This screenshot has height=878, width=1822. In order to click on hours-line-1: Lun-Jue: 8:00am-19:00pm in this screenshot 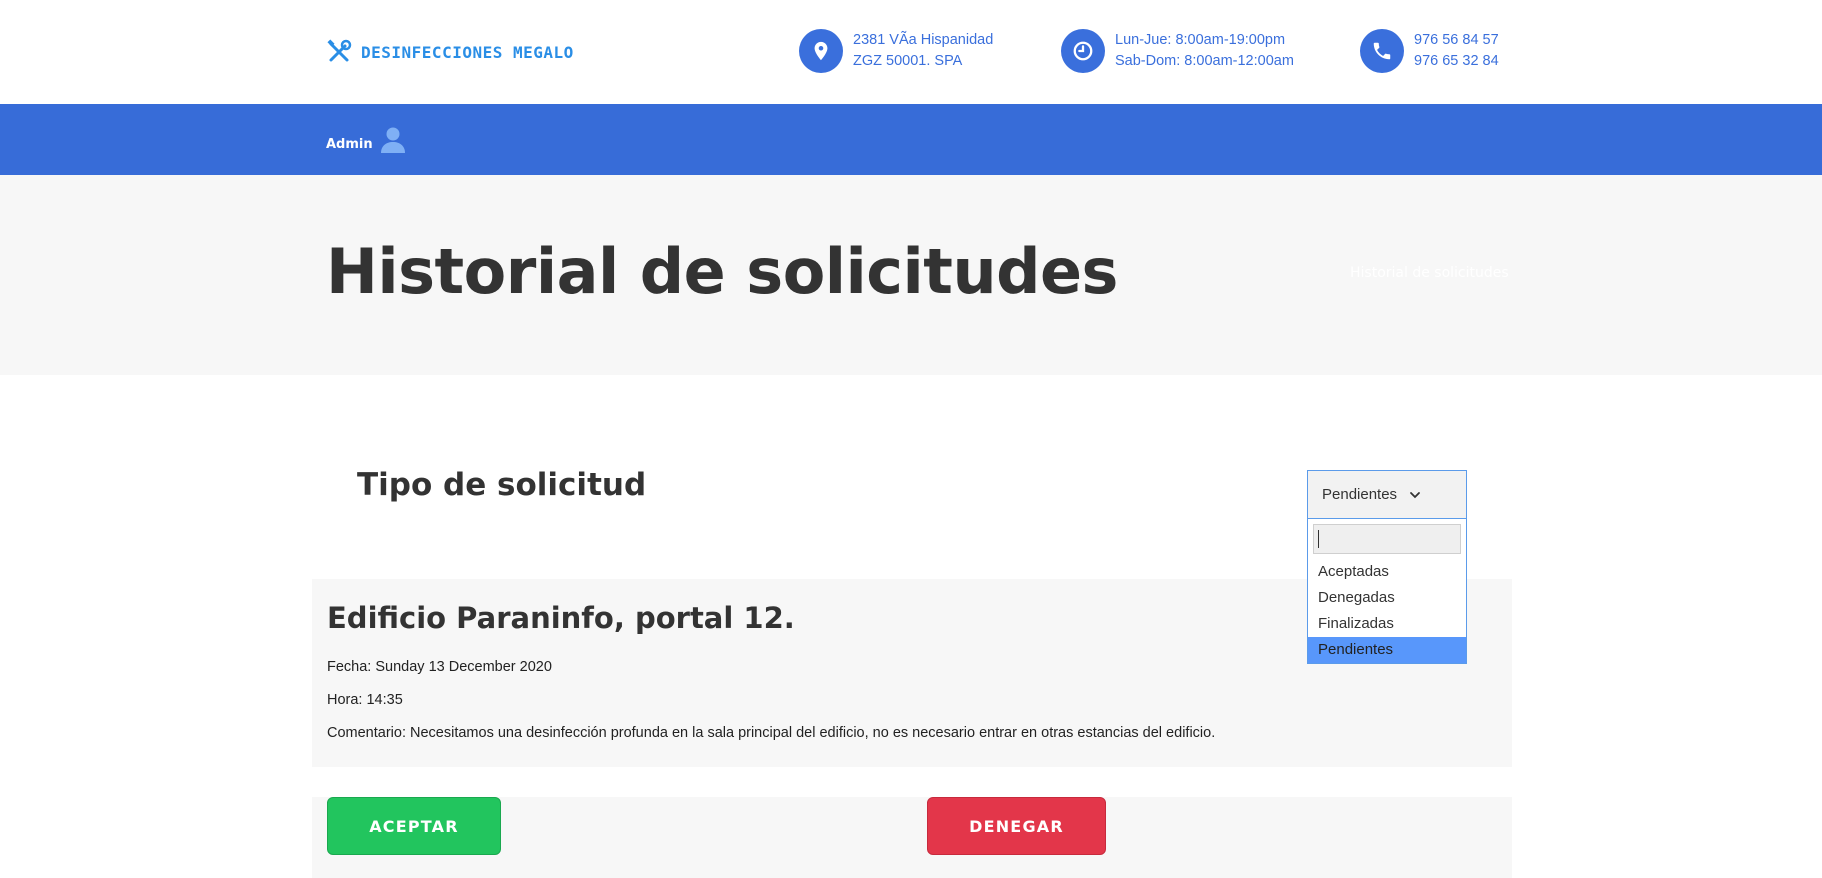, I will do `click(1200, 40)`.